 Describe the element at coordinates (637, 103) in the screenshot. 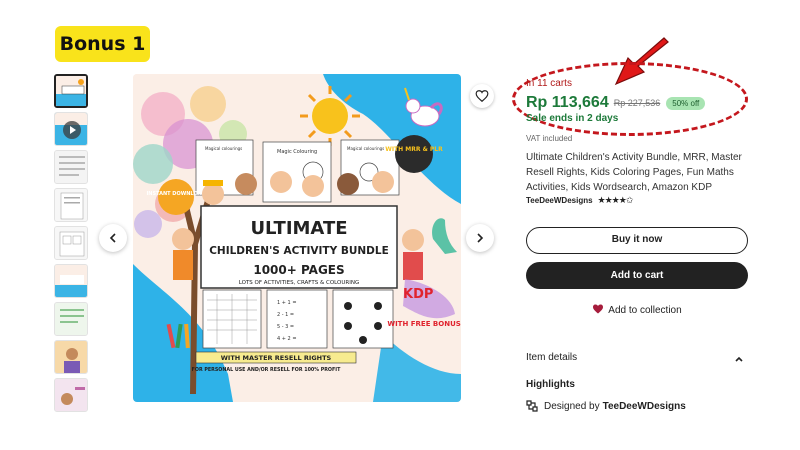

I see `original-price: Rp 227,536` at that location.